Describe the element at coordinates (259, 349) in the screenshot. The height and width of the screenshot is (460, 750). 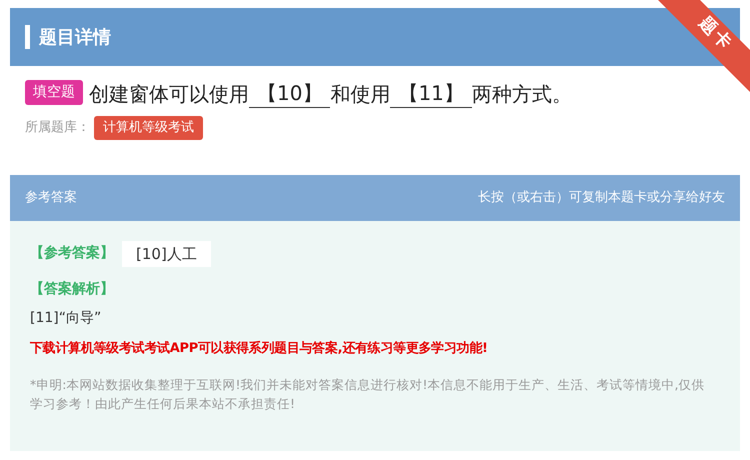
I see `promo-text: 下载计算机等级考试考试APP可以获得系列题目与答案,还有练习等更多学习功能!` at that location.